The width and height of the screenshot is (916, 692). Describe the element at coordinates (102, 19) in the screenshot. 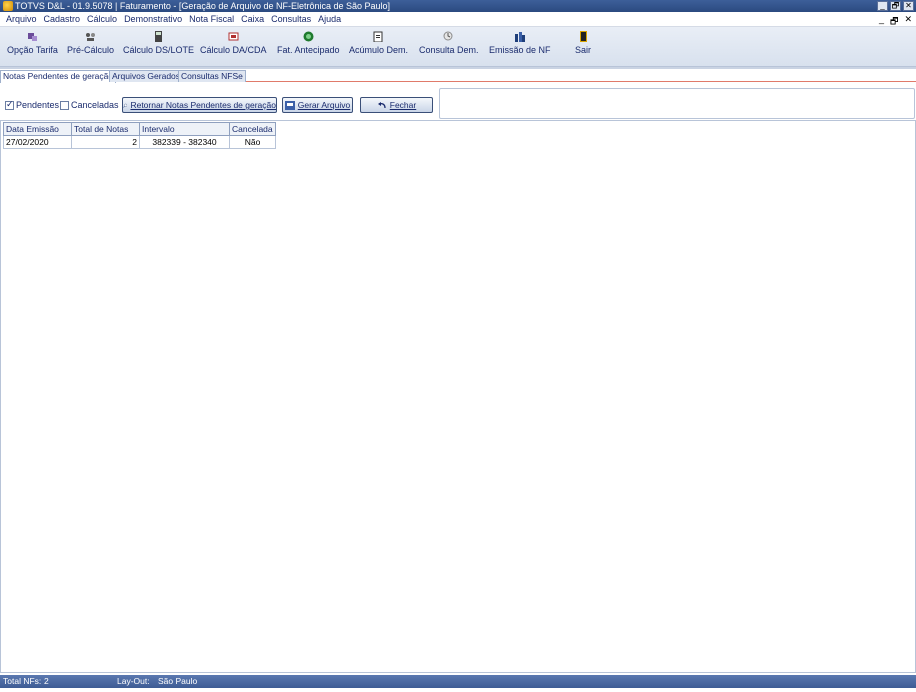

I see `menu-calculo: Cálculo` at that location.